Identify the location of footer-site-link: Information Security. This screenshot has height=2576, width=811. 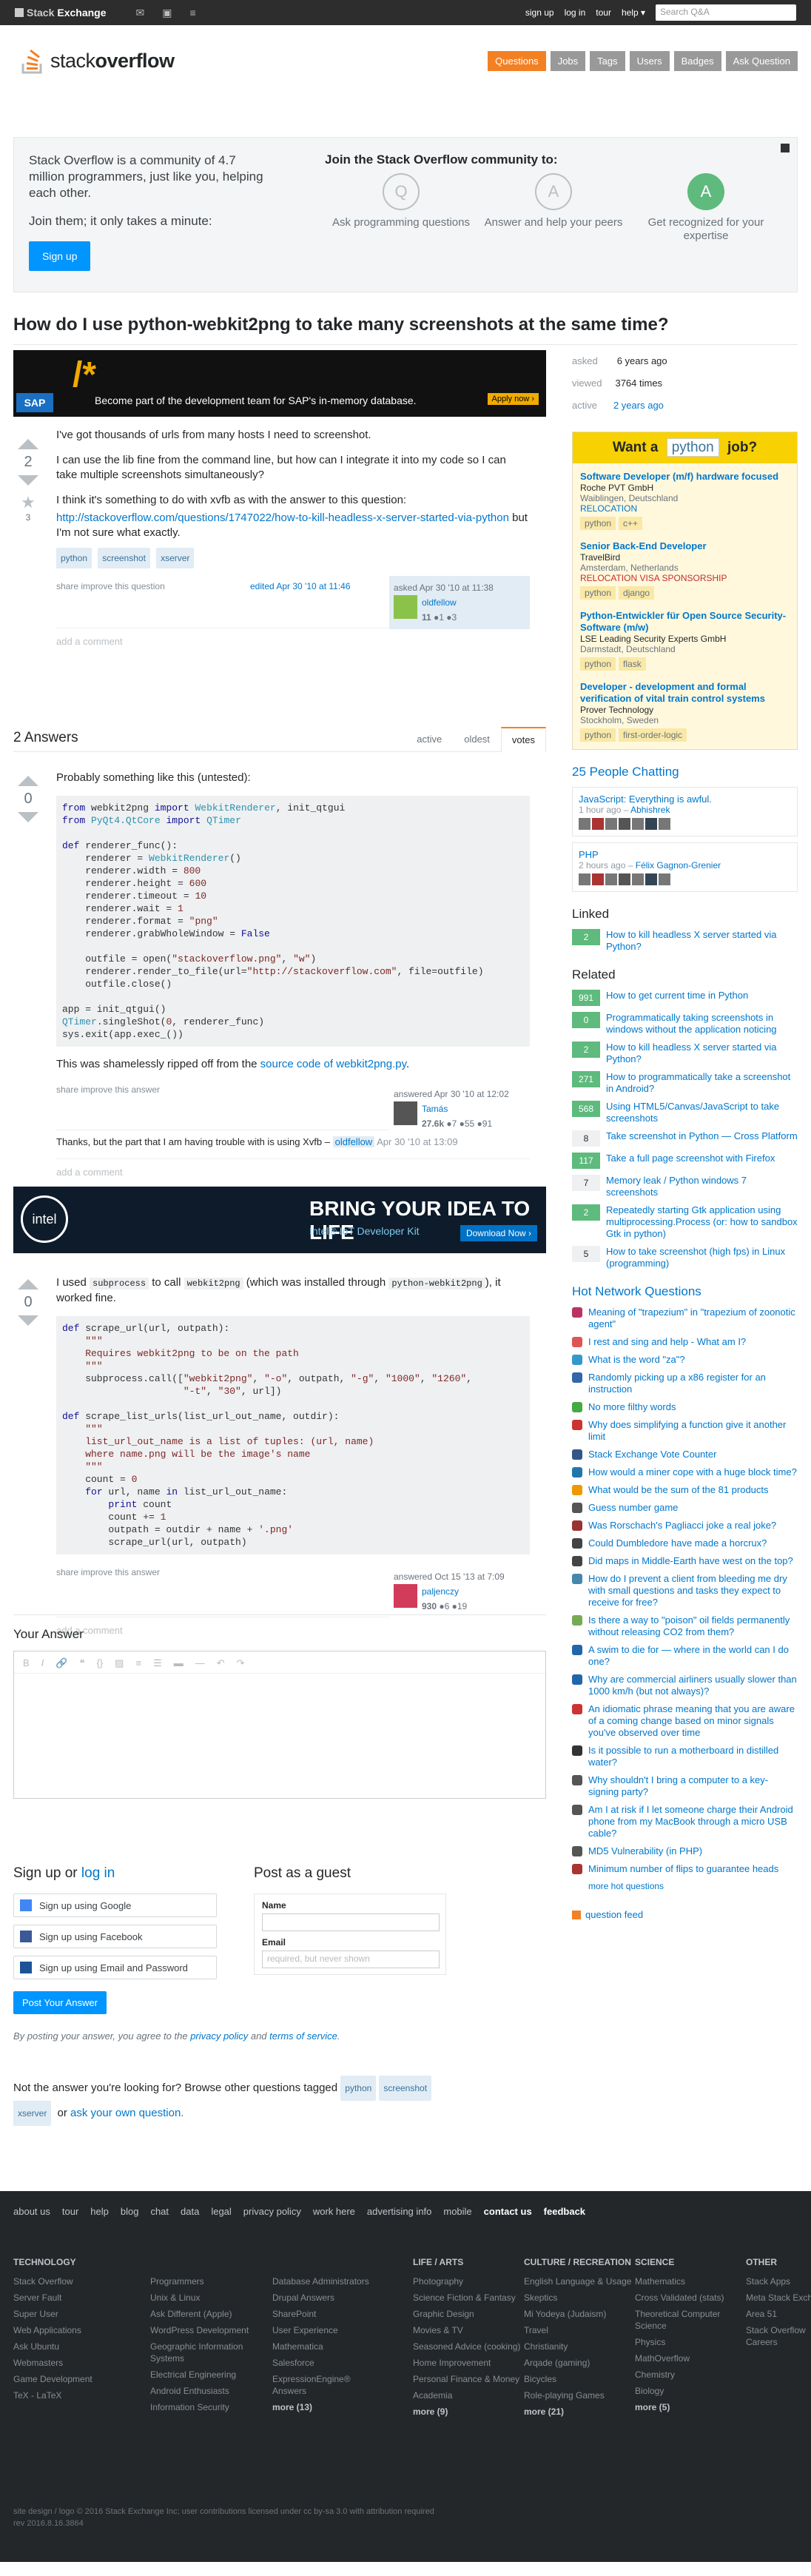
(211, 2407).